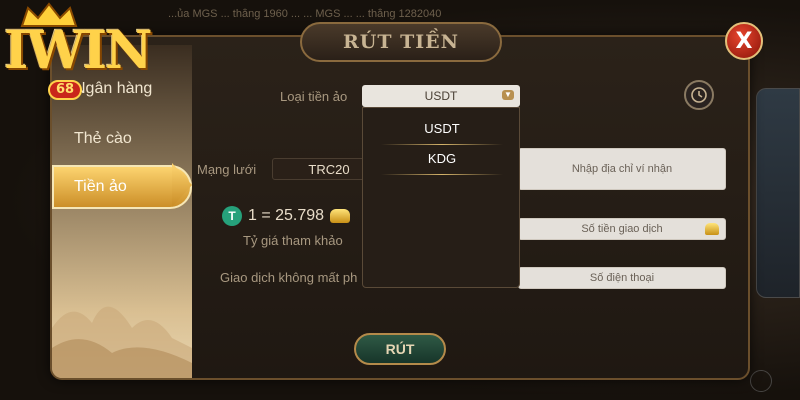 The image size is (800, 400). What do you see at coordinates (442, 129) in the screenshot?
I see `dropdown-option-usdt: USDT` at bounding box center [442, 129].